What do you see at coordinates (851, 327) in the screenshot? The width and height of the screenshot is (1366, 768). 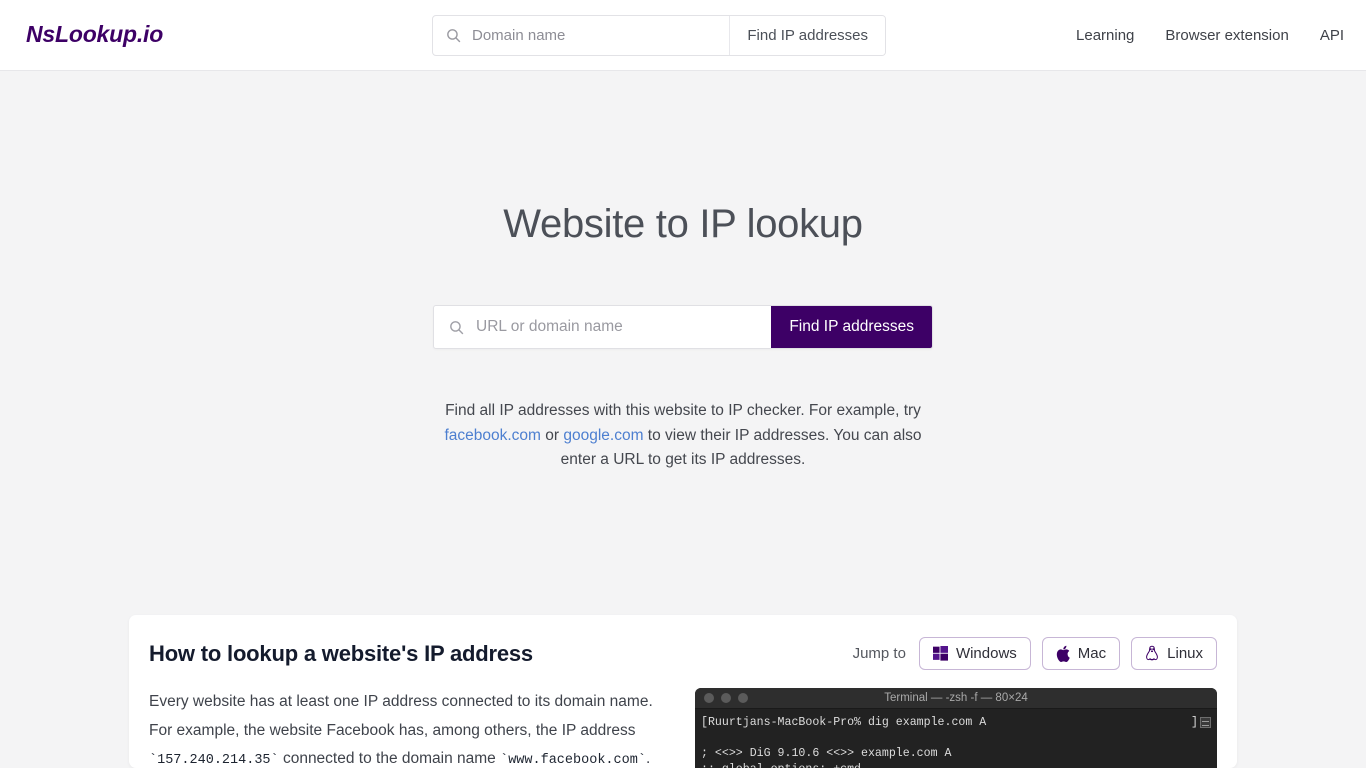 I see `hero-find-ip-button: Find IP addresses` at bounding box center [851, 327].